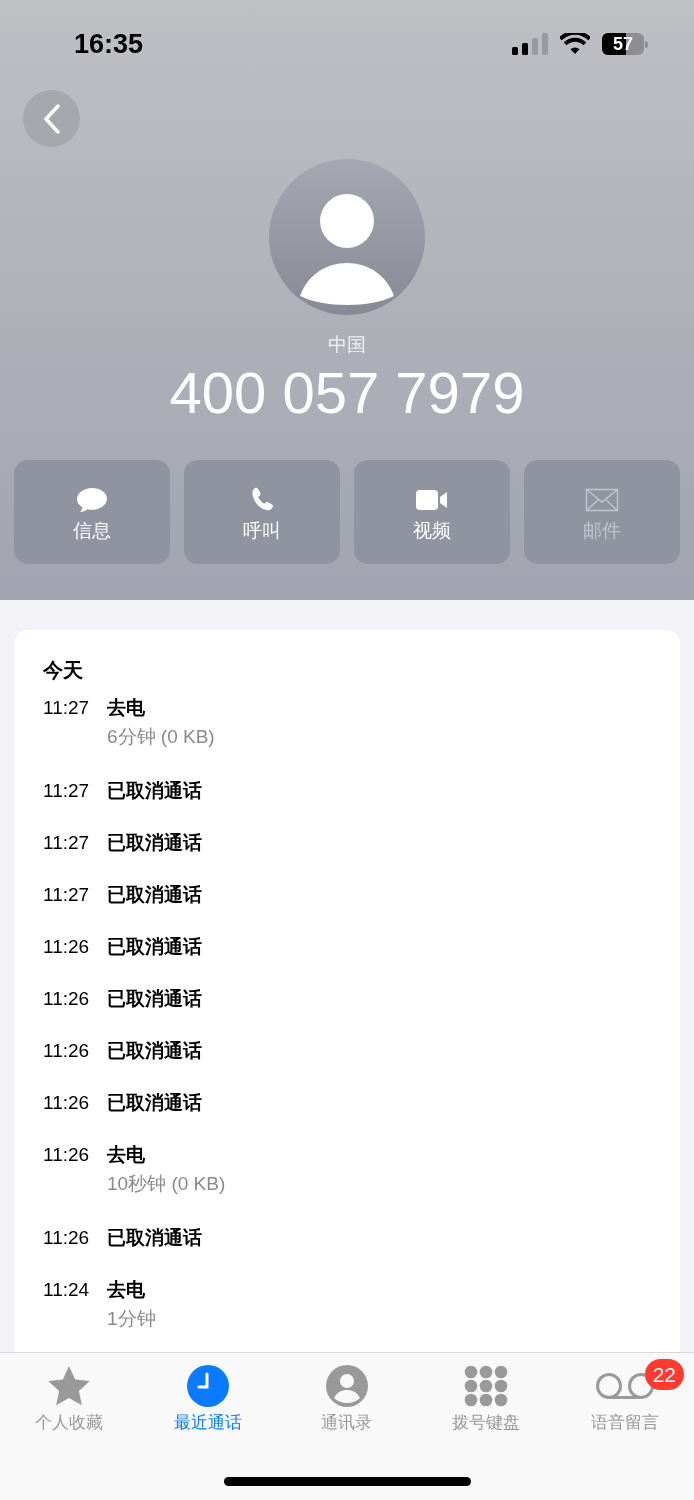 The height and width of the screenshot is (1500, 694). Describe the element at coordinates (166, 1183) in the screenshot. I see `call-detail: 10秒钟 (0 KB)` at that location.